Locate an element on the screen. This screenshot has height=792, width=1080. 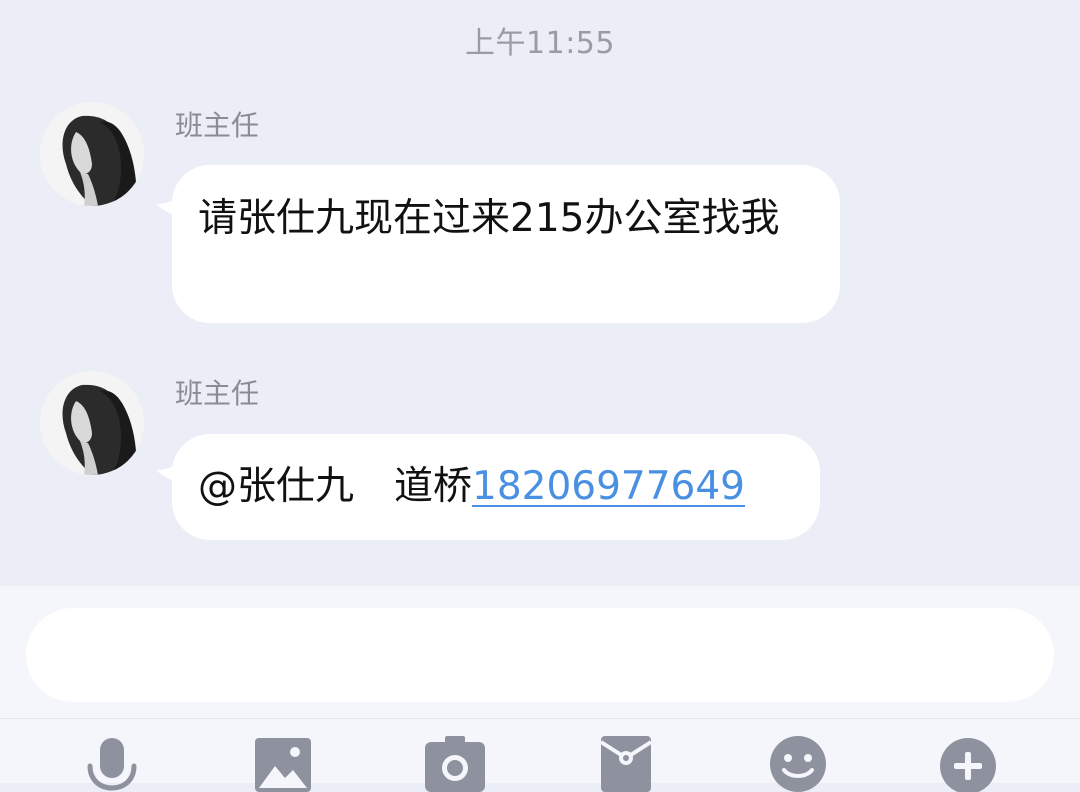
camera-button is located at coordinates (455, 762).